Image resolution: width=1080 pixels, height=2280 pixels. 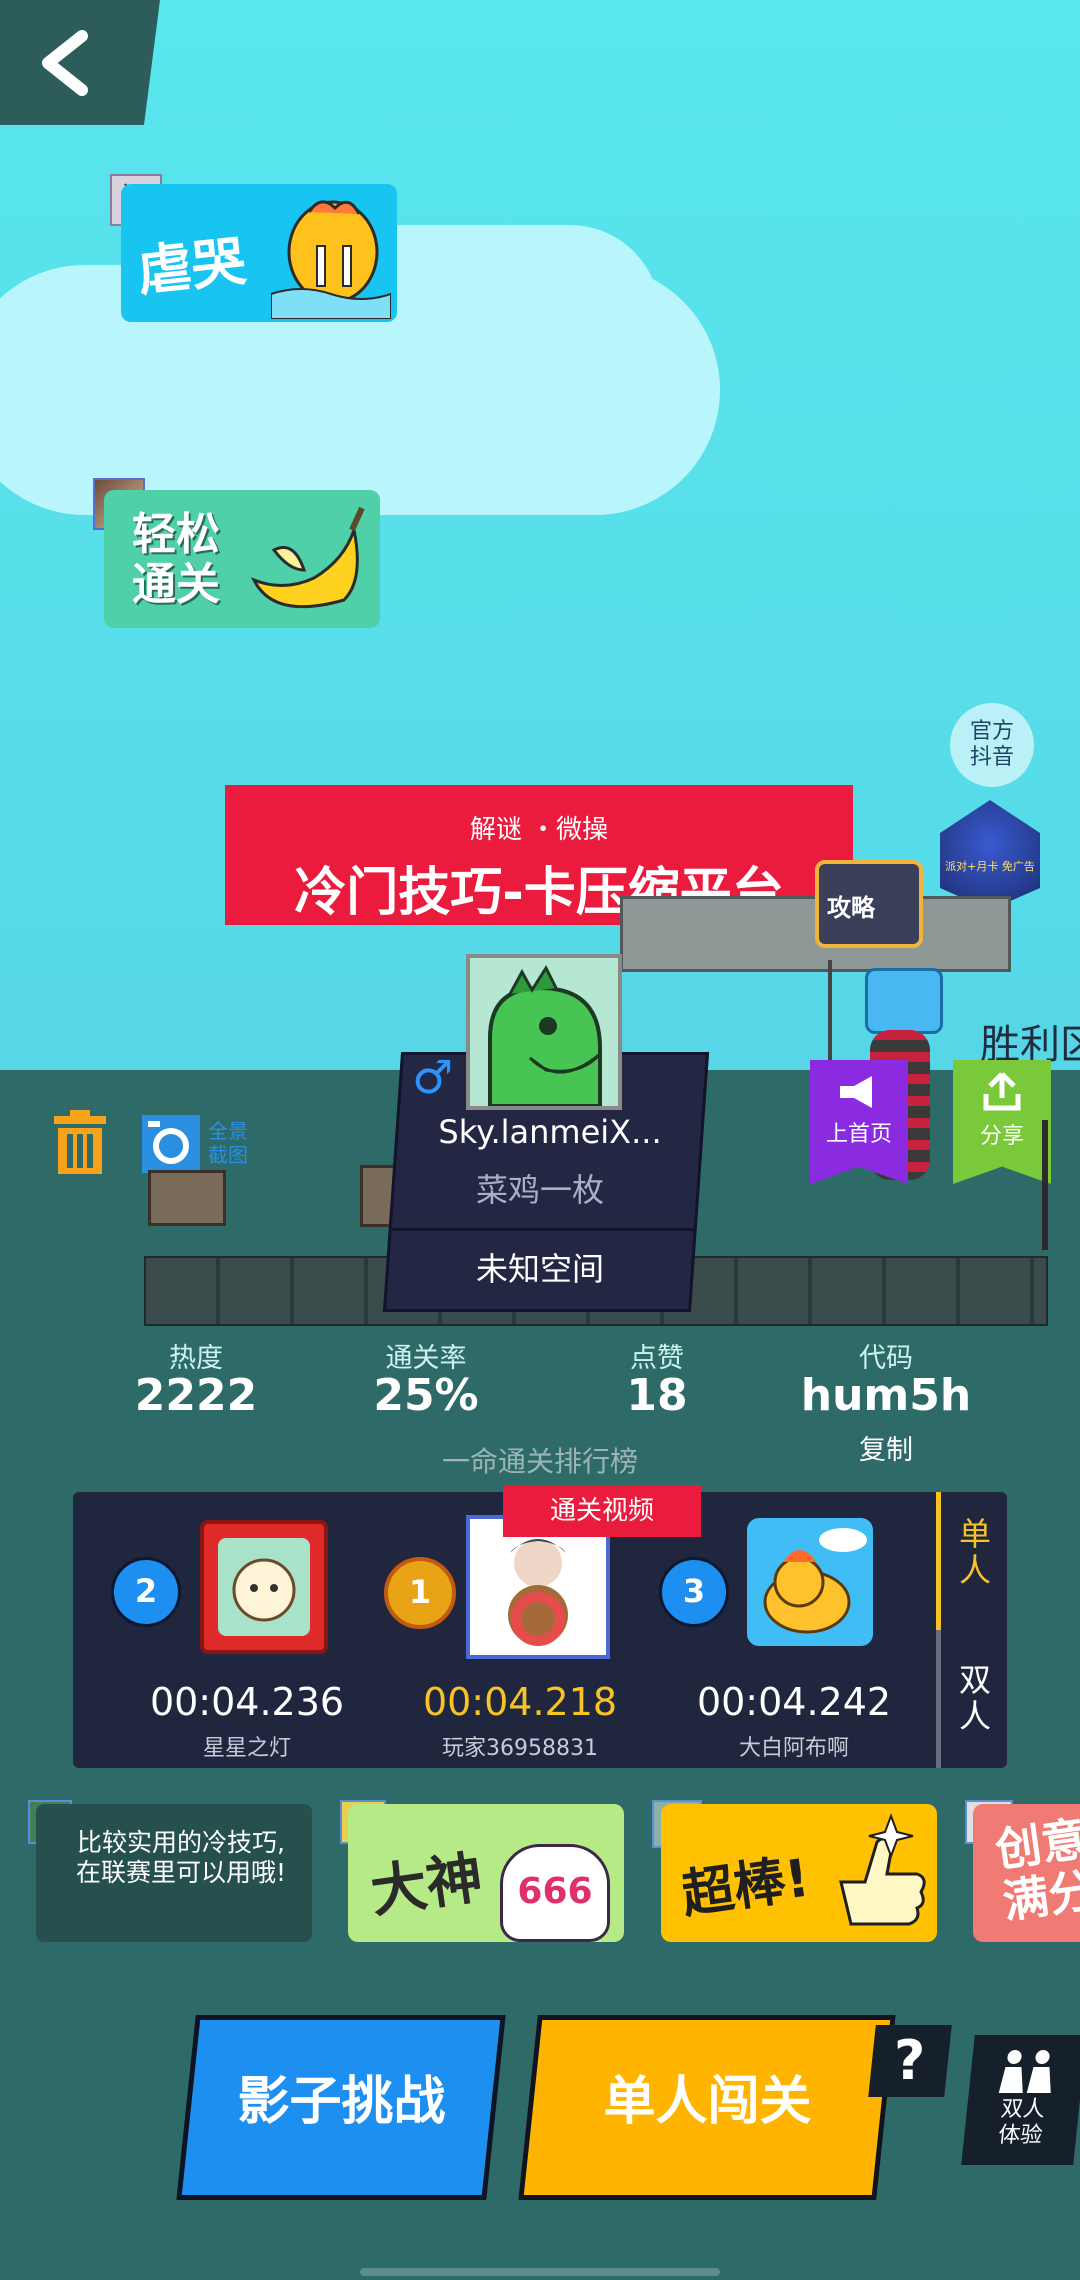 I want to click on duck-avatar-icon, so click(x=815, y=1581).